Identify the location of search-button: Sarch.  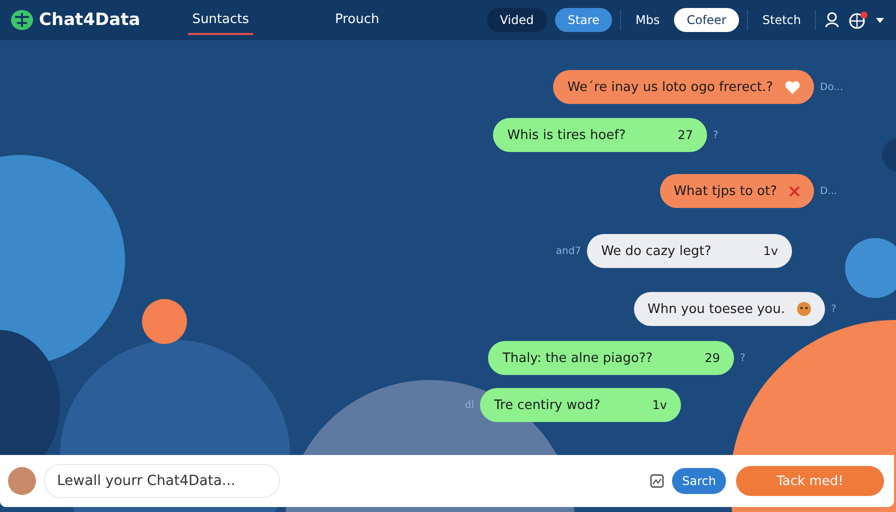
(699, 481).